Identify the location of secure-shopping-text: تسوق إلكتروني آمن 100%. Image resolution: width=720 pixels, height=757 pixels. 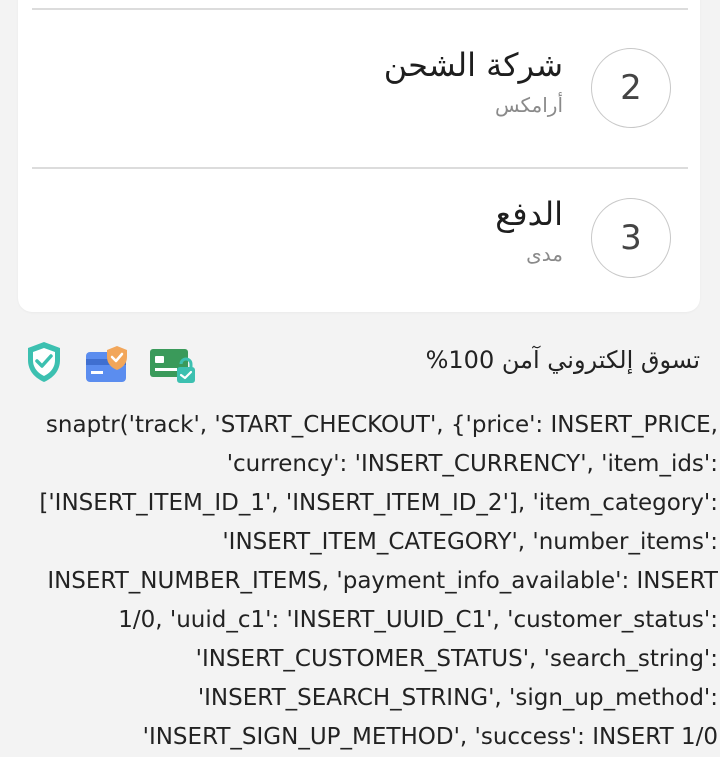
(562, 360).